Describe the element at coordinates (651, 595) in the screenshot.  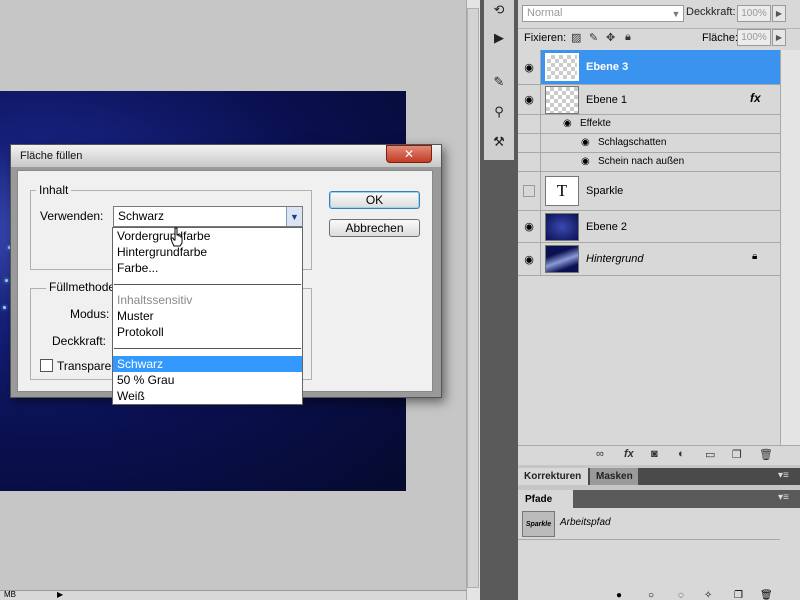
I see `stroke-path-icon: ○` at that location.